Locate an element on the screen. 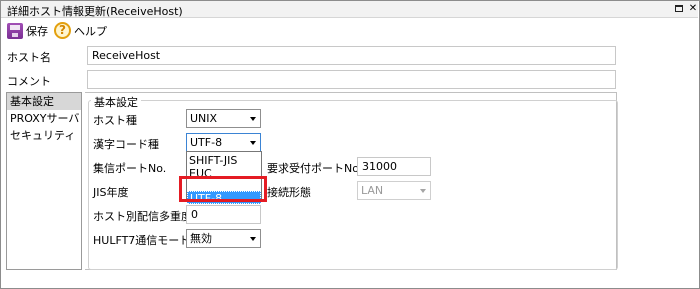  help-label: ヘルプ is located at coordinates (90, 31).